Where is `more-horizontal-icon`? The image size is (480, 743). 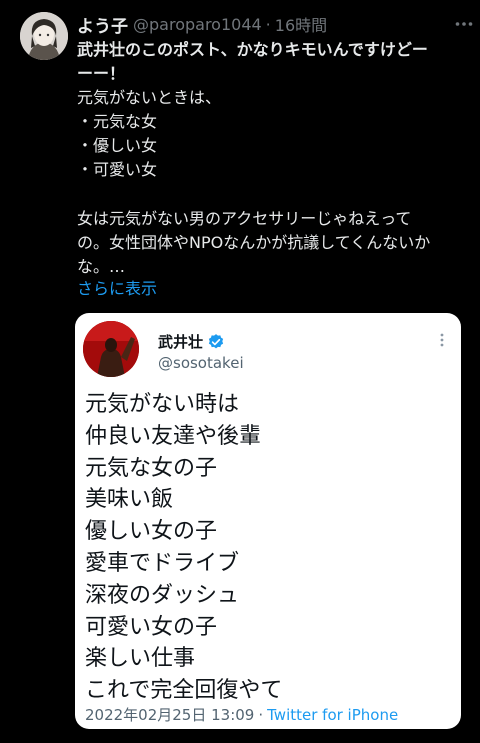 more-horizontal-icon is located at coordinates (464, 24).